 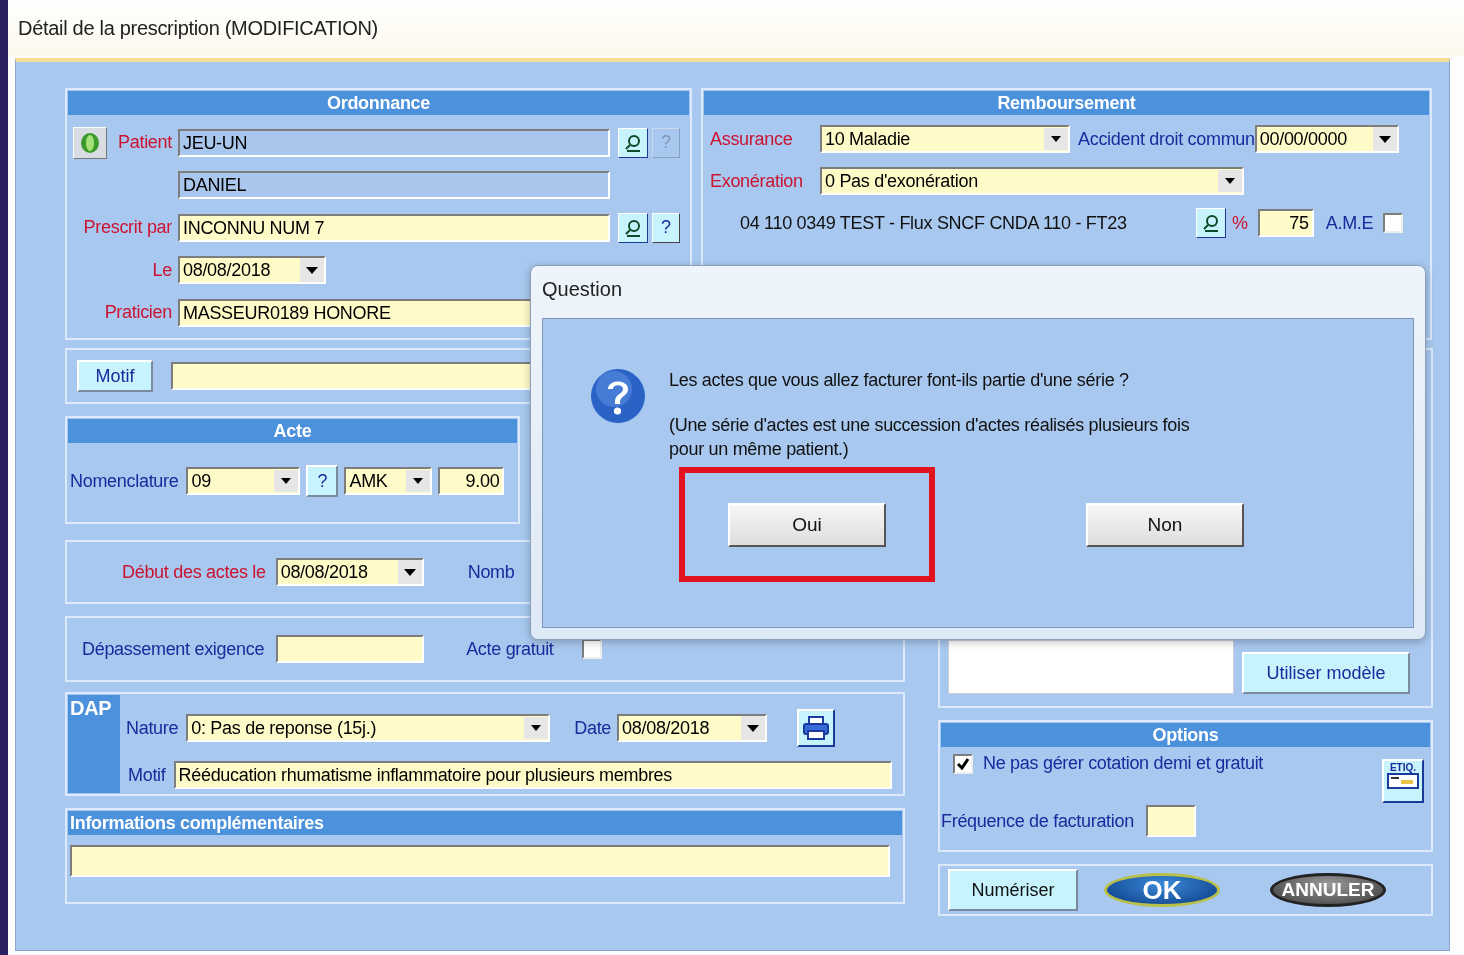 What do you see at coordinates (1123, 763) in the screenshot?
I see `option-label: Ne pas gérer cotation demi et gratuit` at bounding box center [1123, 763].